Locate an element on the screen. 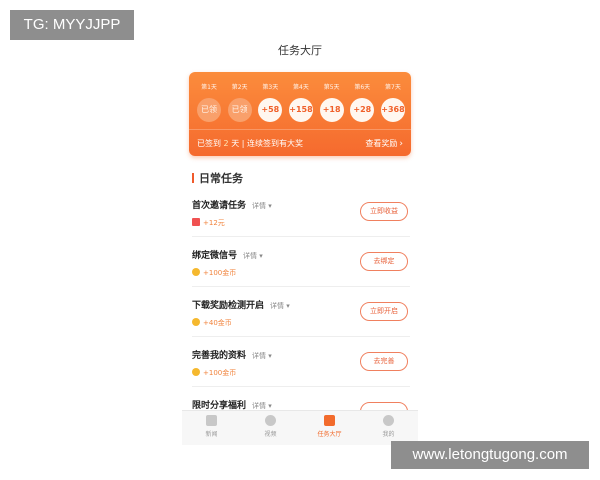 The height and width of the screenshot is (480, 600). bottom-tab-bar: 新闻 视频 任务大厅 我的 is located at coordinates (300, 427).